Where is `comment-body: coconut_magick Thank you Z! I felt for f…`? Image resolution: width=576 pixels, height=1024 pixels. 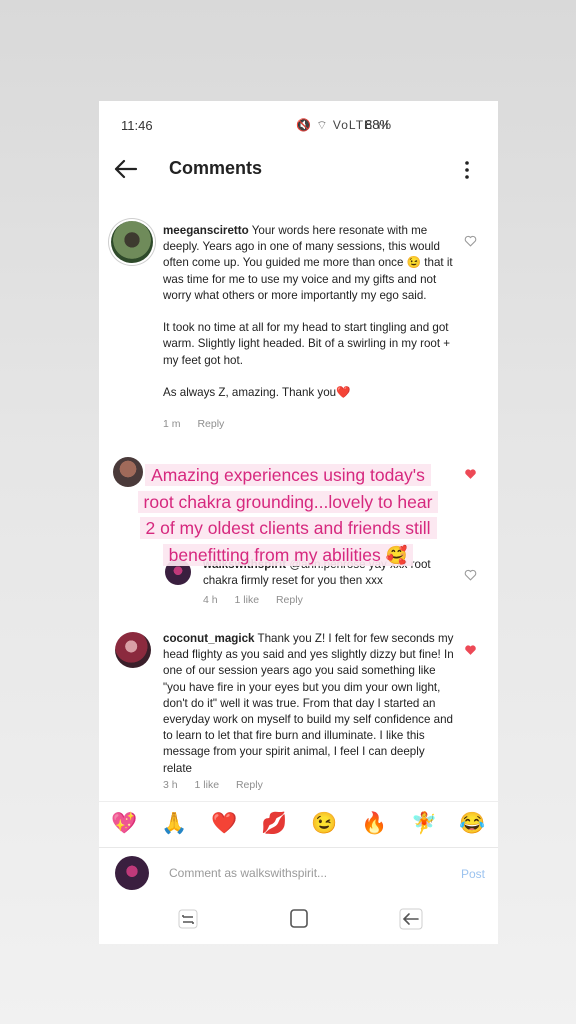
comment-body: coconut_magick Thank you Z! I felt for f… is located at coordinates (309, 704).